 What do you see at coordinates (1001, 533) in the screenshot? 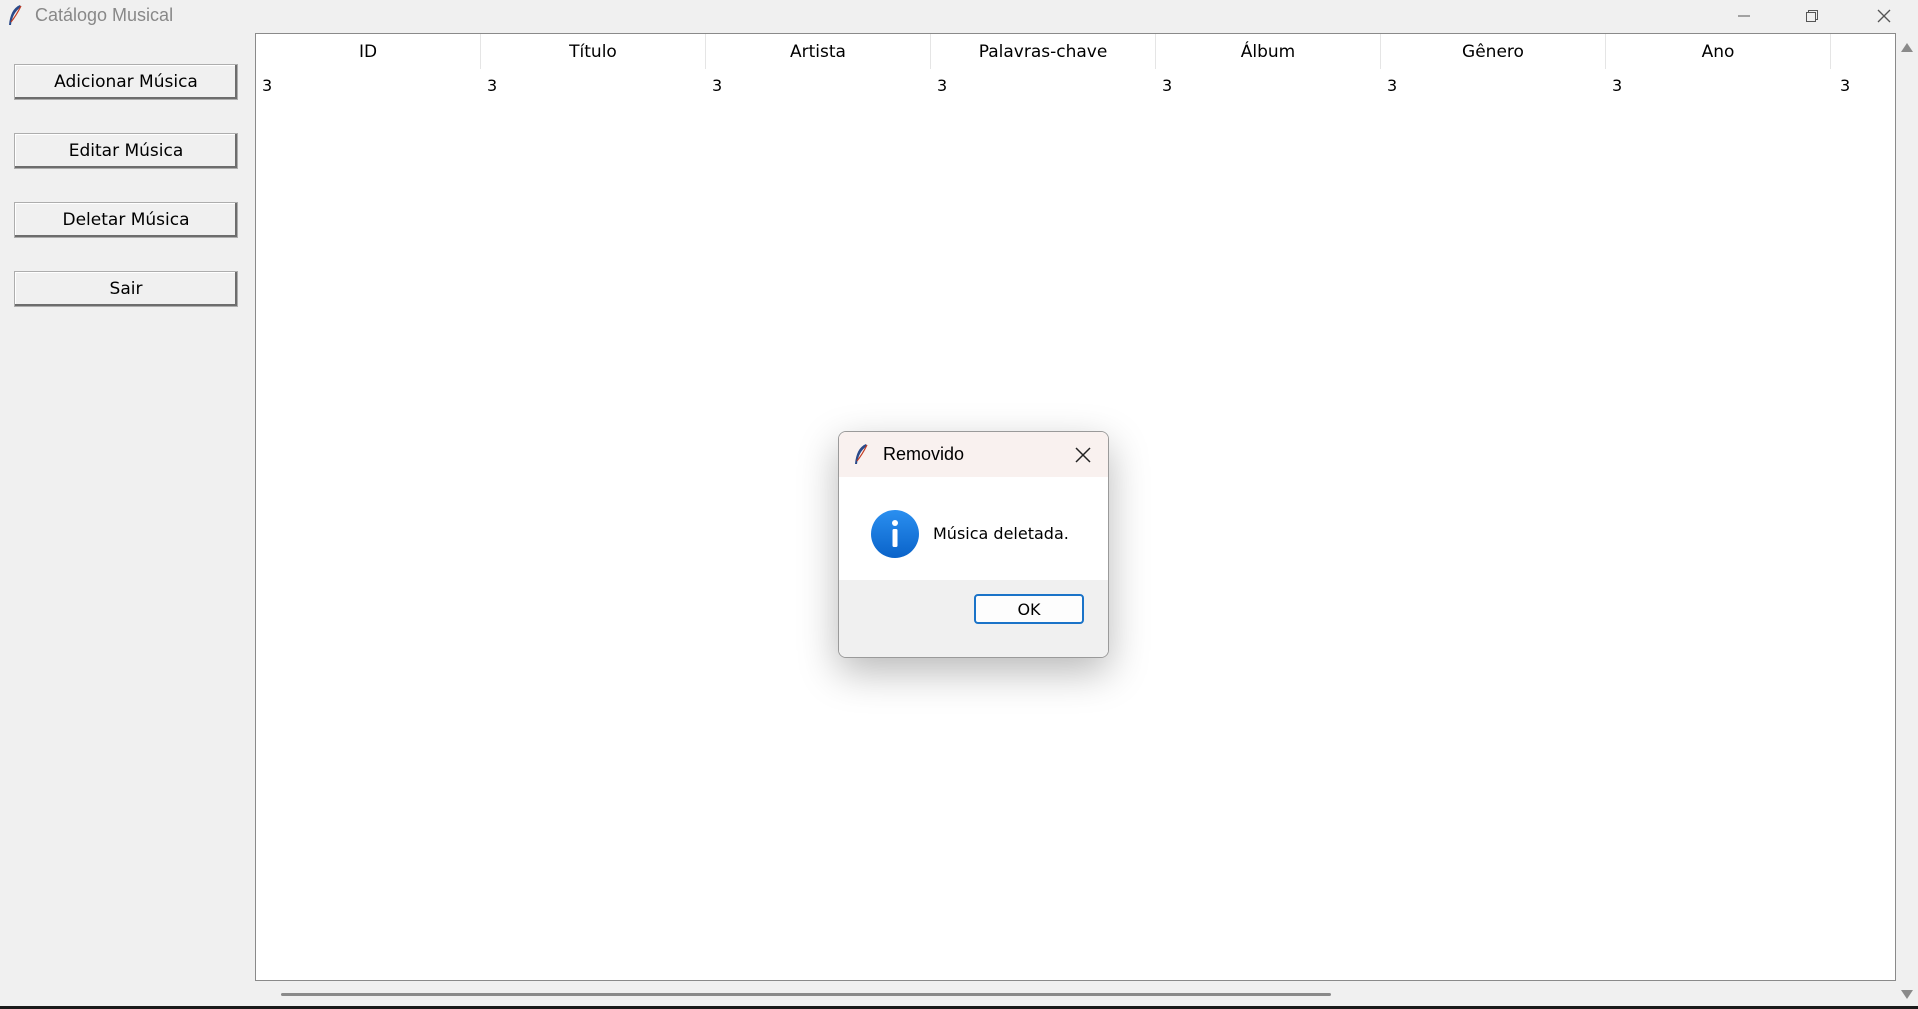
I see `dialog-message: Música deletada.` at bounding box center [1001, 533].